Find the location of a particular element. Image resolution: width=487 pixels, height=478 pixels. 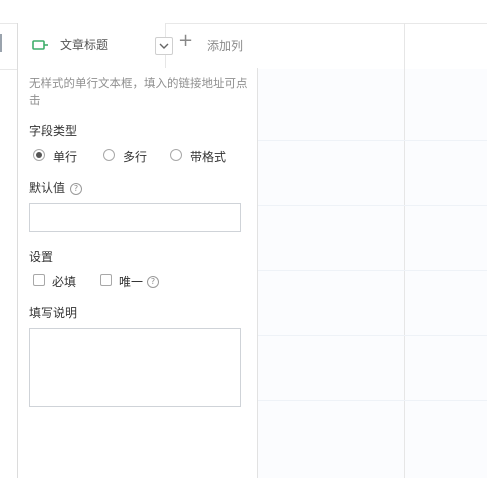

field-type-label: 字段类型 is located at coordinates (53, 131).